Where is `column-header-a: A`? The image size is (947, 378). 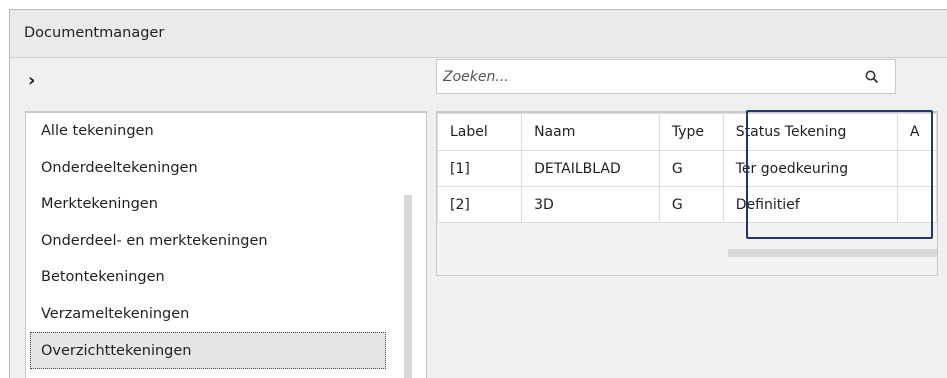
column-header-a: A is located at coordinates (916, 132).